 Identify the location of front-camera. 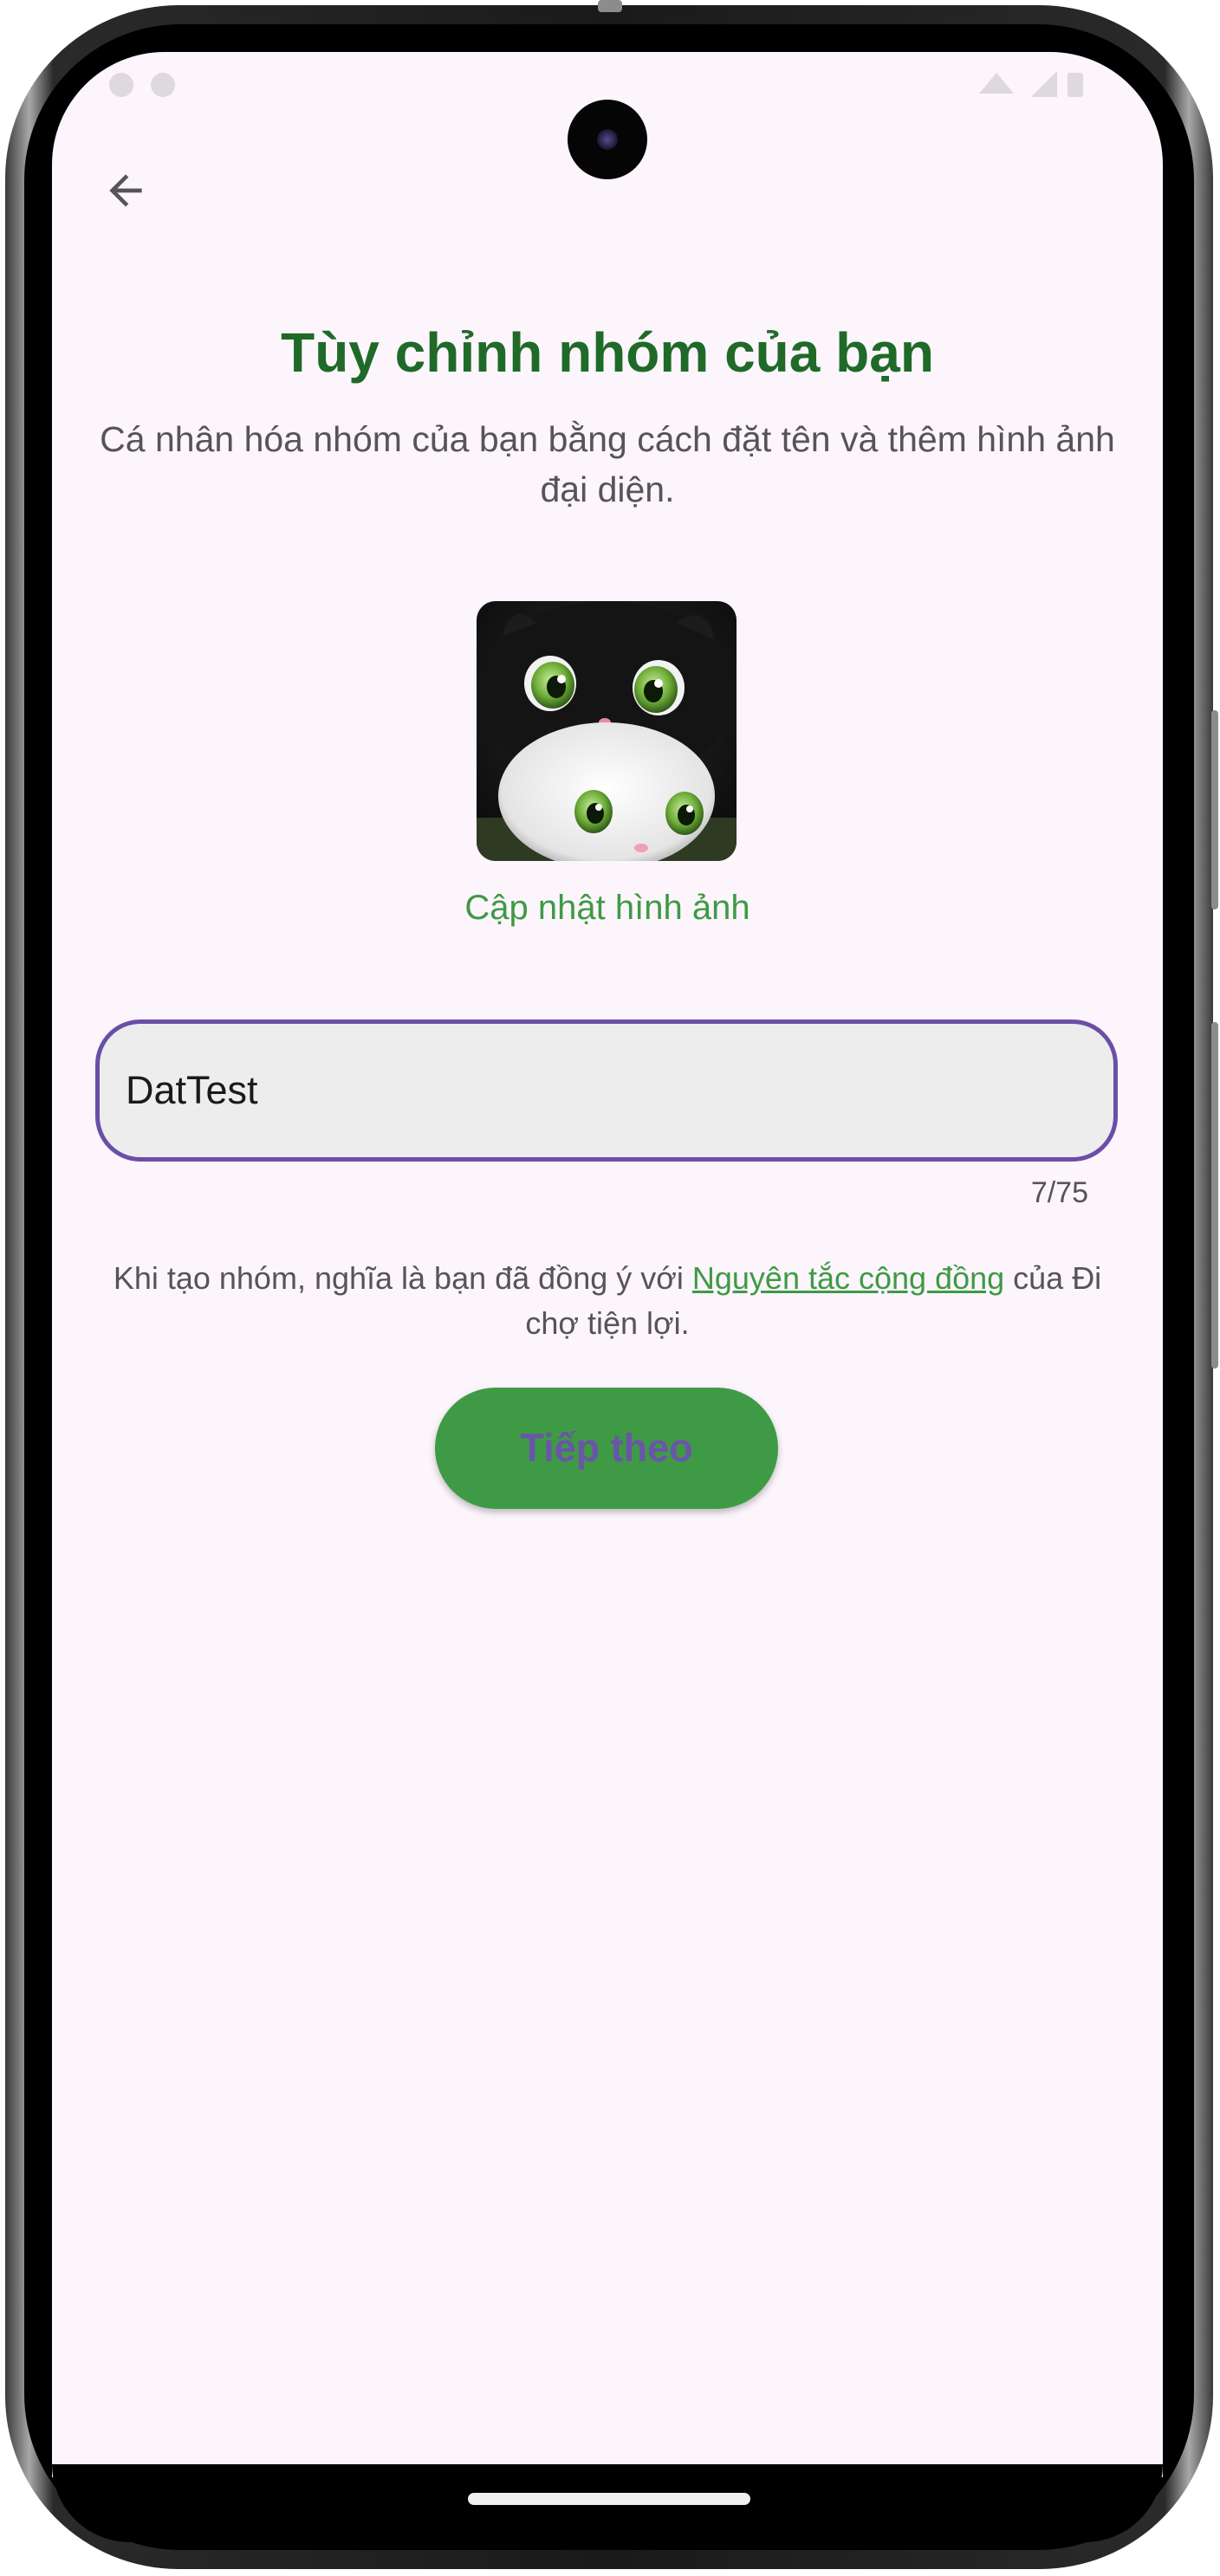
(607, 139).